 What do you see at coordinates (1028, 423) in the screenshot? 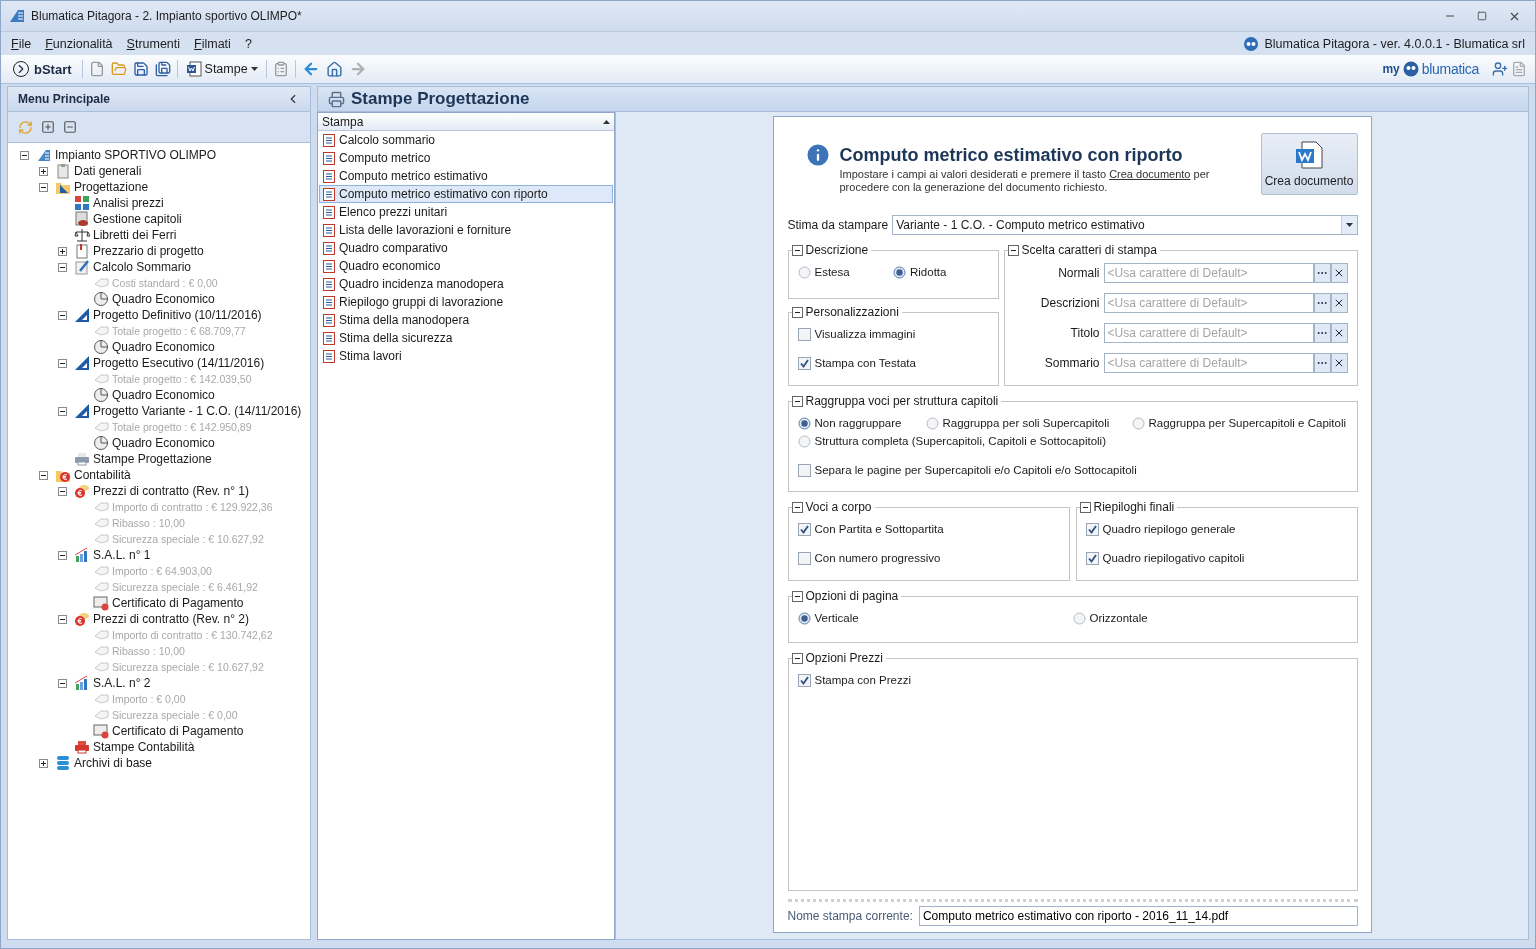
I see `radio-button: Raggruppa per soli Supercapitoli` at bounding box center [1028, 423].